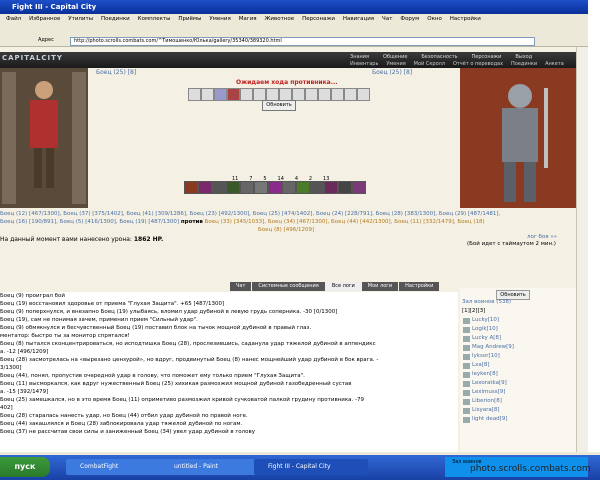  I want to click on warrior-item: lyksor[10], so click(486, 356).